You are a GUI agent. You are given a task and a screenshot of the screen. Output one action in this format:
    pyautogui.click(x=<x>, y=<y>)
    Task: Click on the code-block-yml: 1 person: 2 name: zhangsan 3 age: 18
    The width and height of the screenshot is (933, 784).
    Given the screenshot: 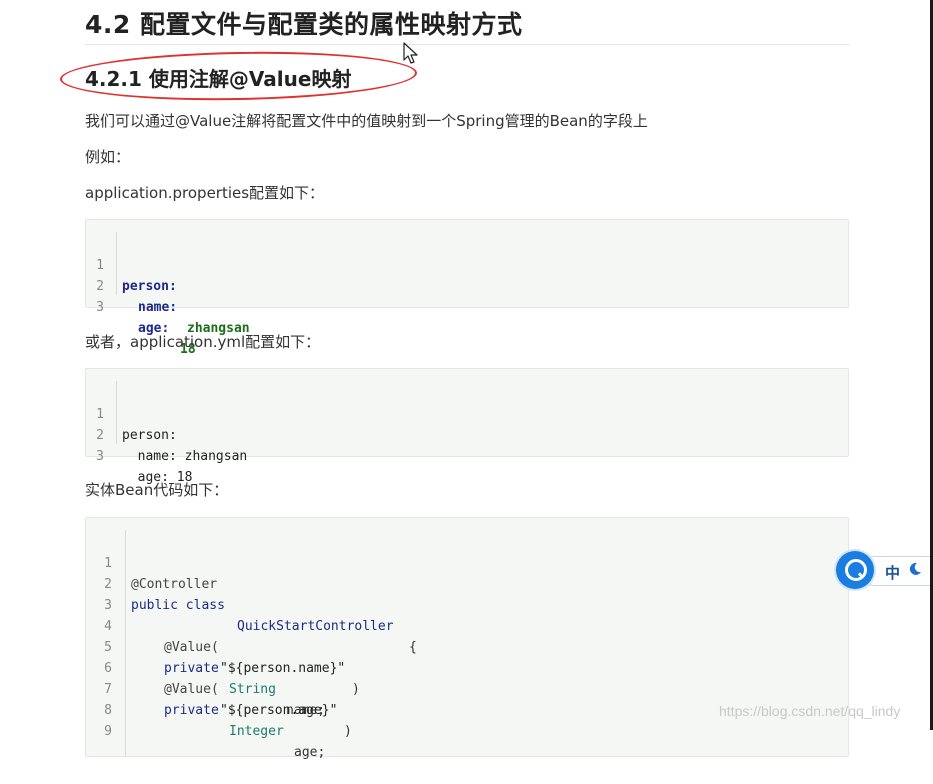 What is the action you would take?
    pyautogui.click(x=467, y=426)
    